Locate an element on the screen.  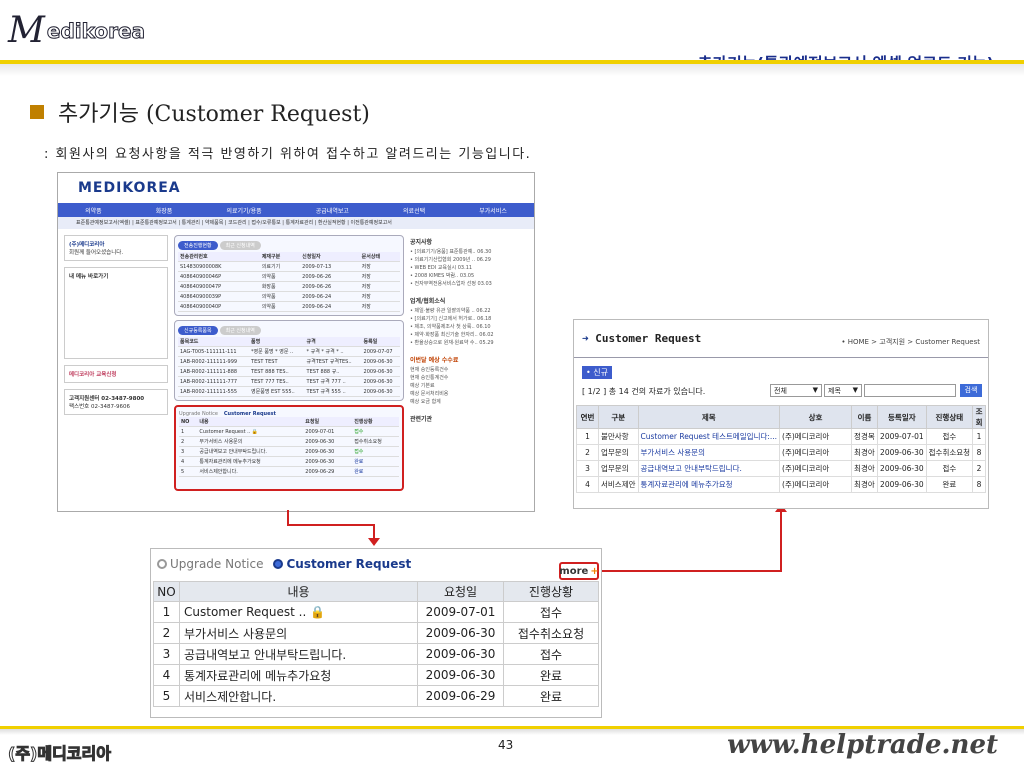
search-input is located at coordinates (910, 390).